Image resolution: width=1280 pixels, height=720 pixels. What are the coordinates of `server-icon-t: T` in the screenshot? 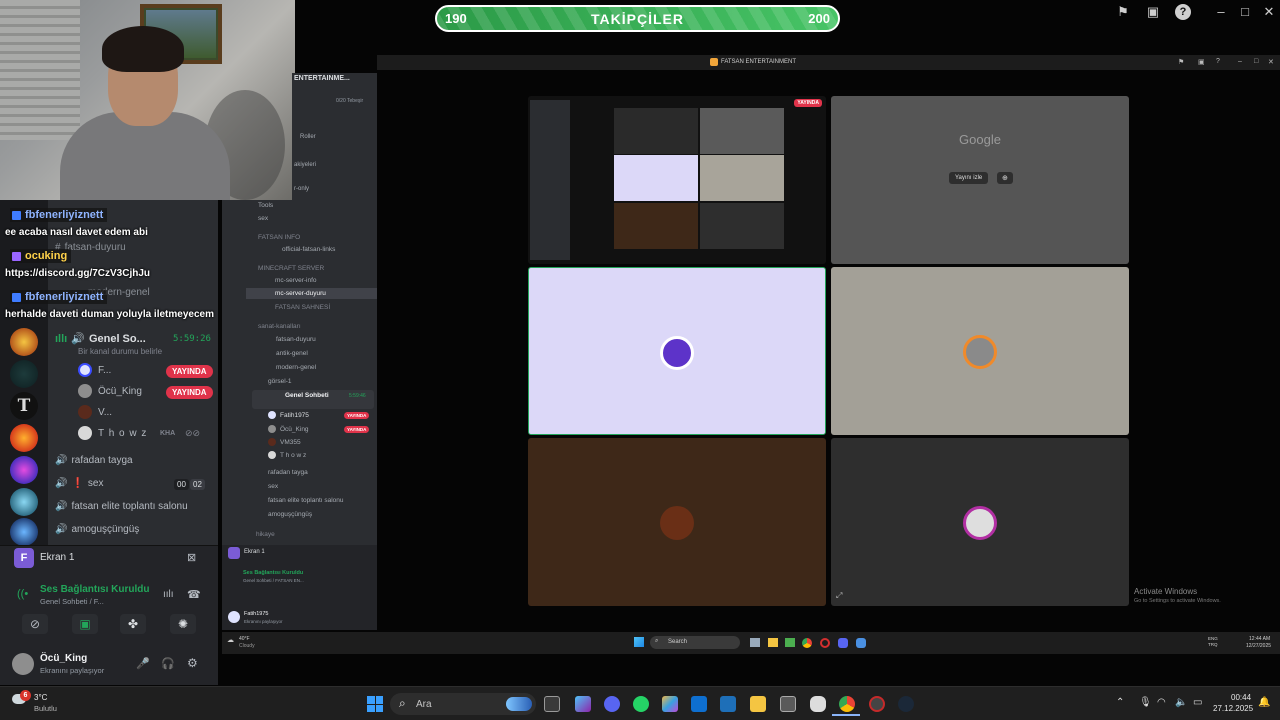 It's located at (24, 406).